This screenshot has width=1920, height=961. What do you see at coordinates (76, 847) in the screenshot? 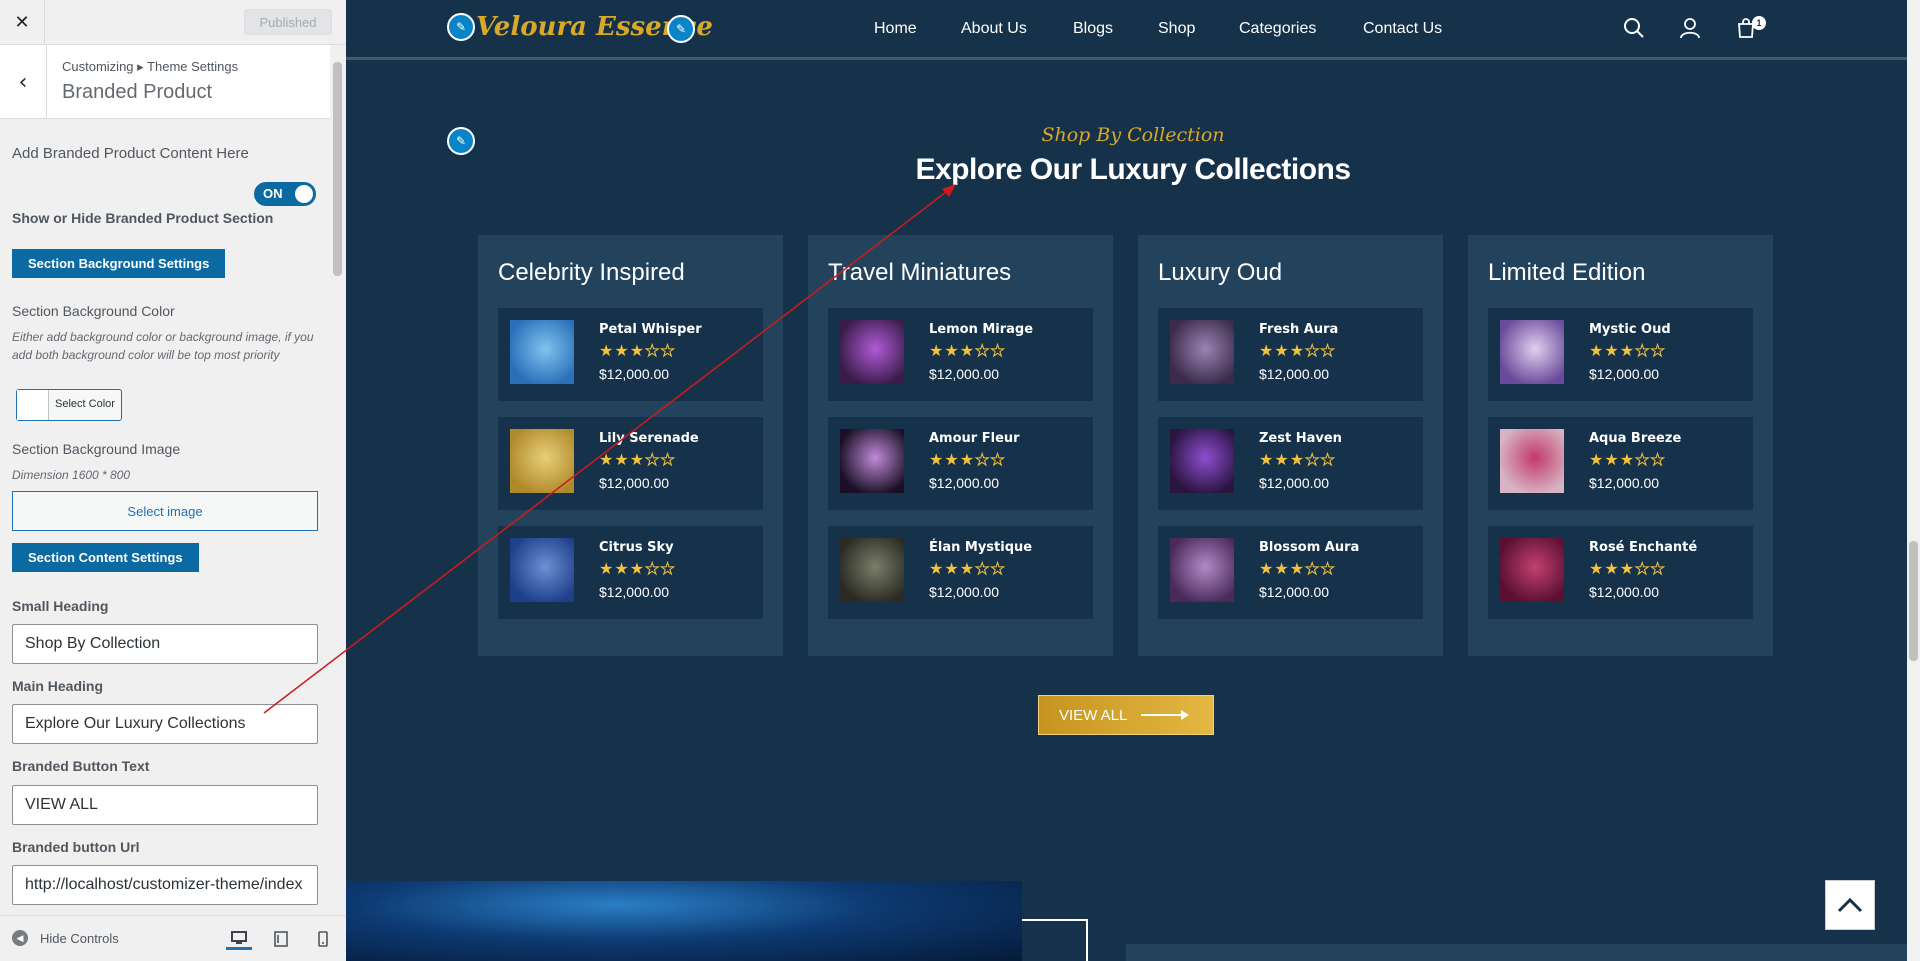
I see `button-url-label: Branded button Url` at bounding box center [76, 847].